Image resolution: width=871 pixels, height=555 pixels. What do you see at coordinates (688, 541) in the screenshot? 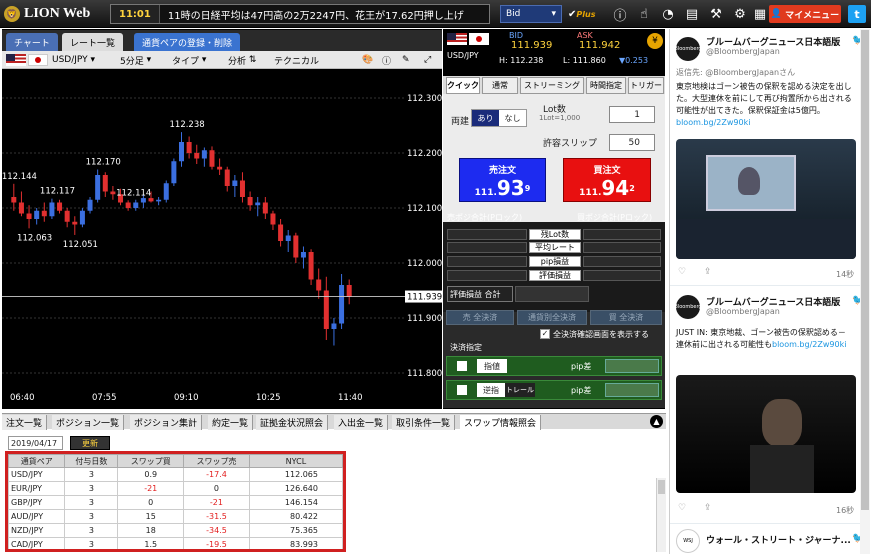
I see `wsj-avatar: WSJ` at bounding box center [688, 541].